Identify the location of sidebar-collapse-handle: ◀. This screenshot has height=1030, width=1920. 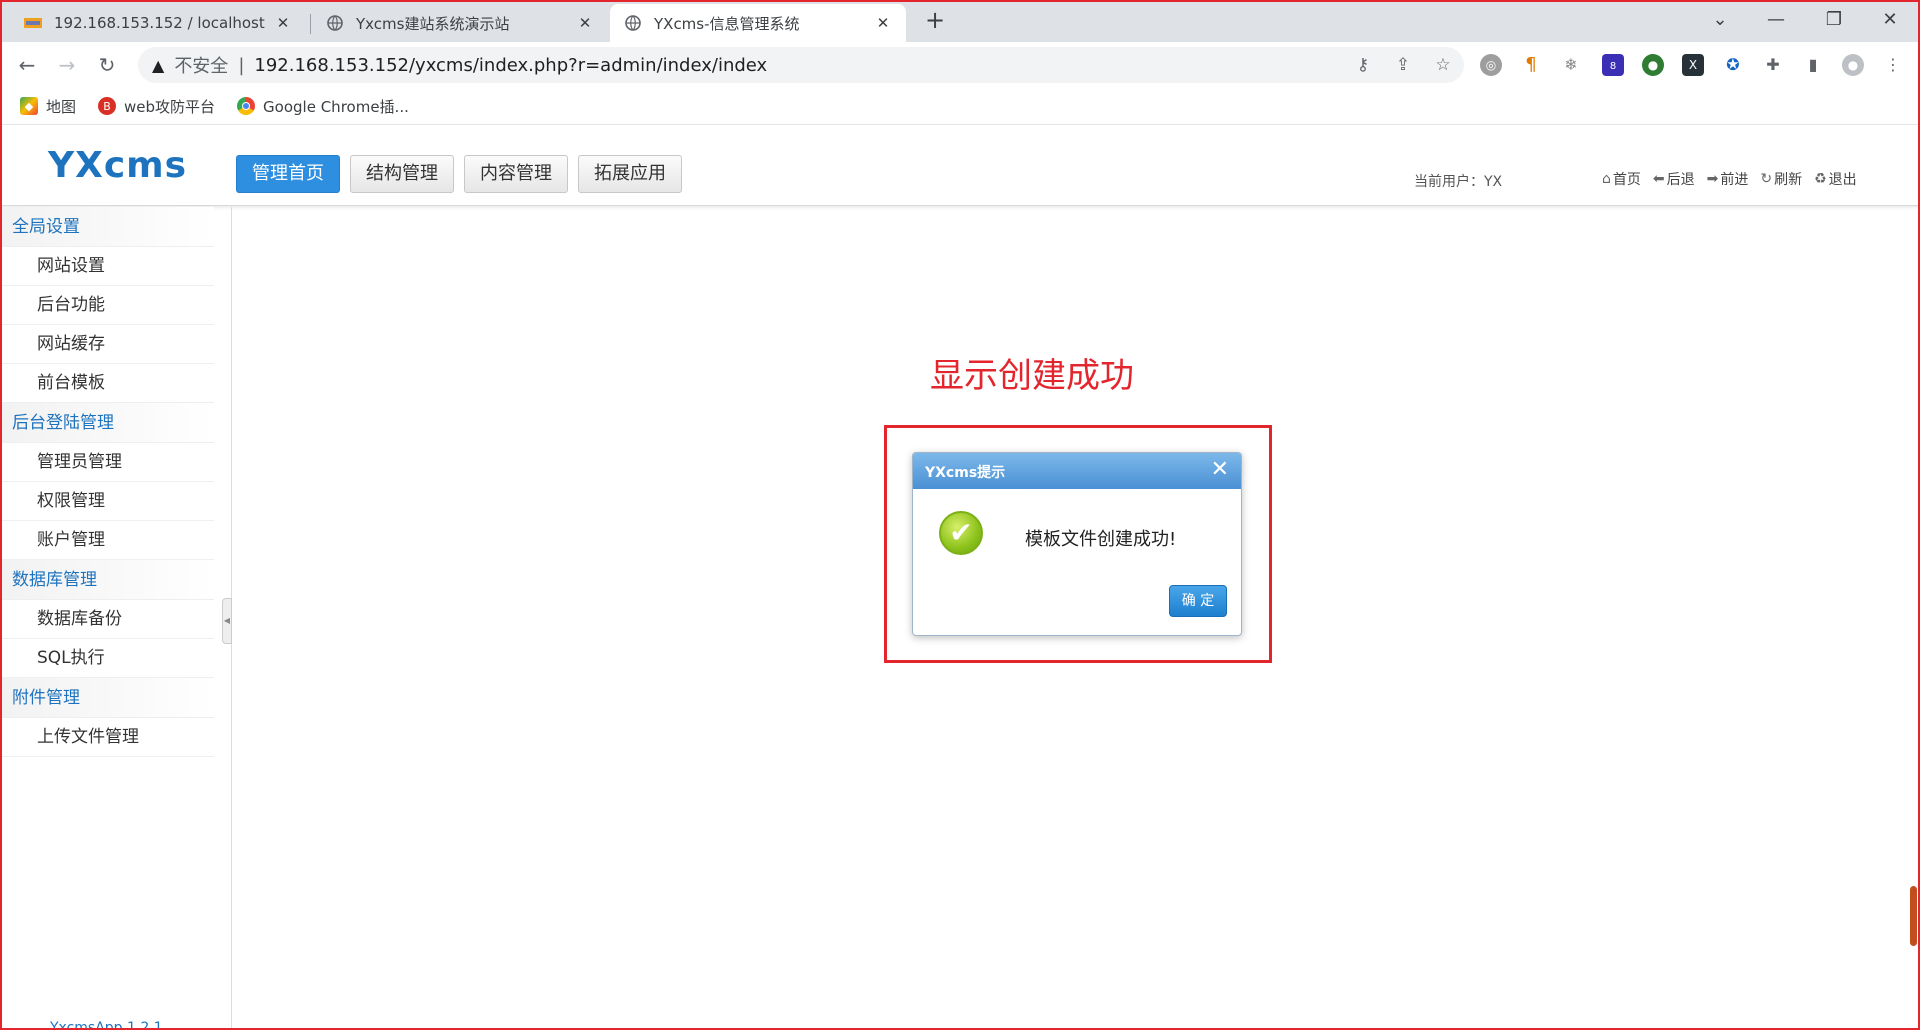
(227, 621).